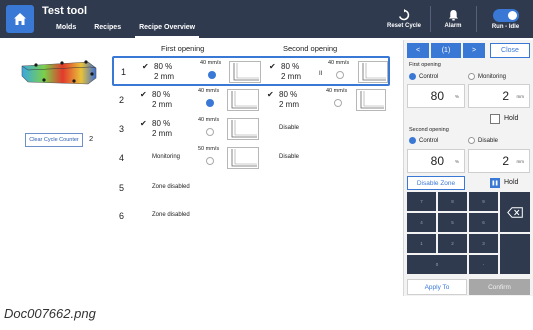 Image resolution: width=533 pixels, height=330 pixels. I want to click on zone-status: Zone disabled, so click(171, 215).